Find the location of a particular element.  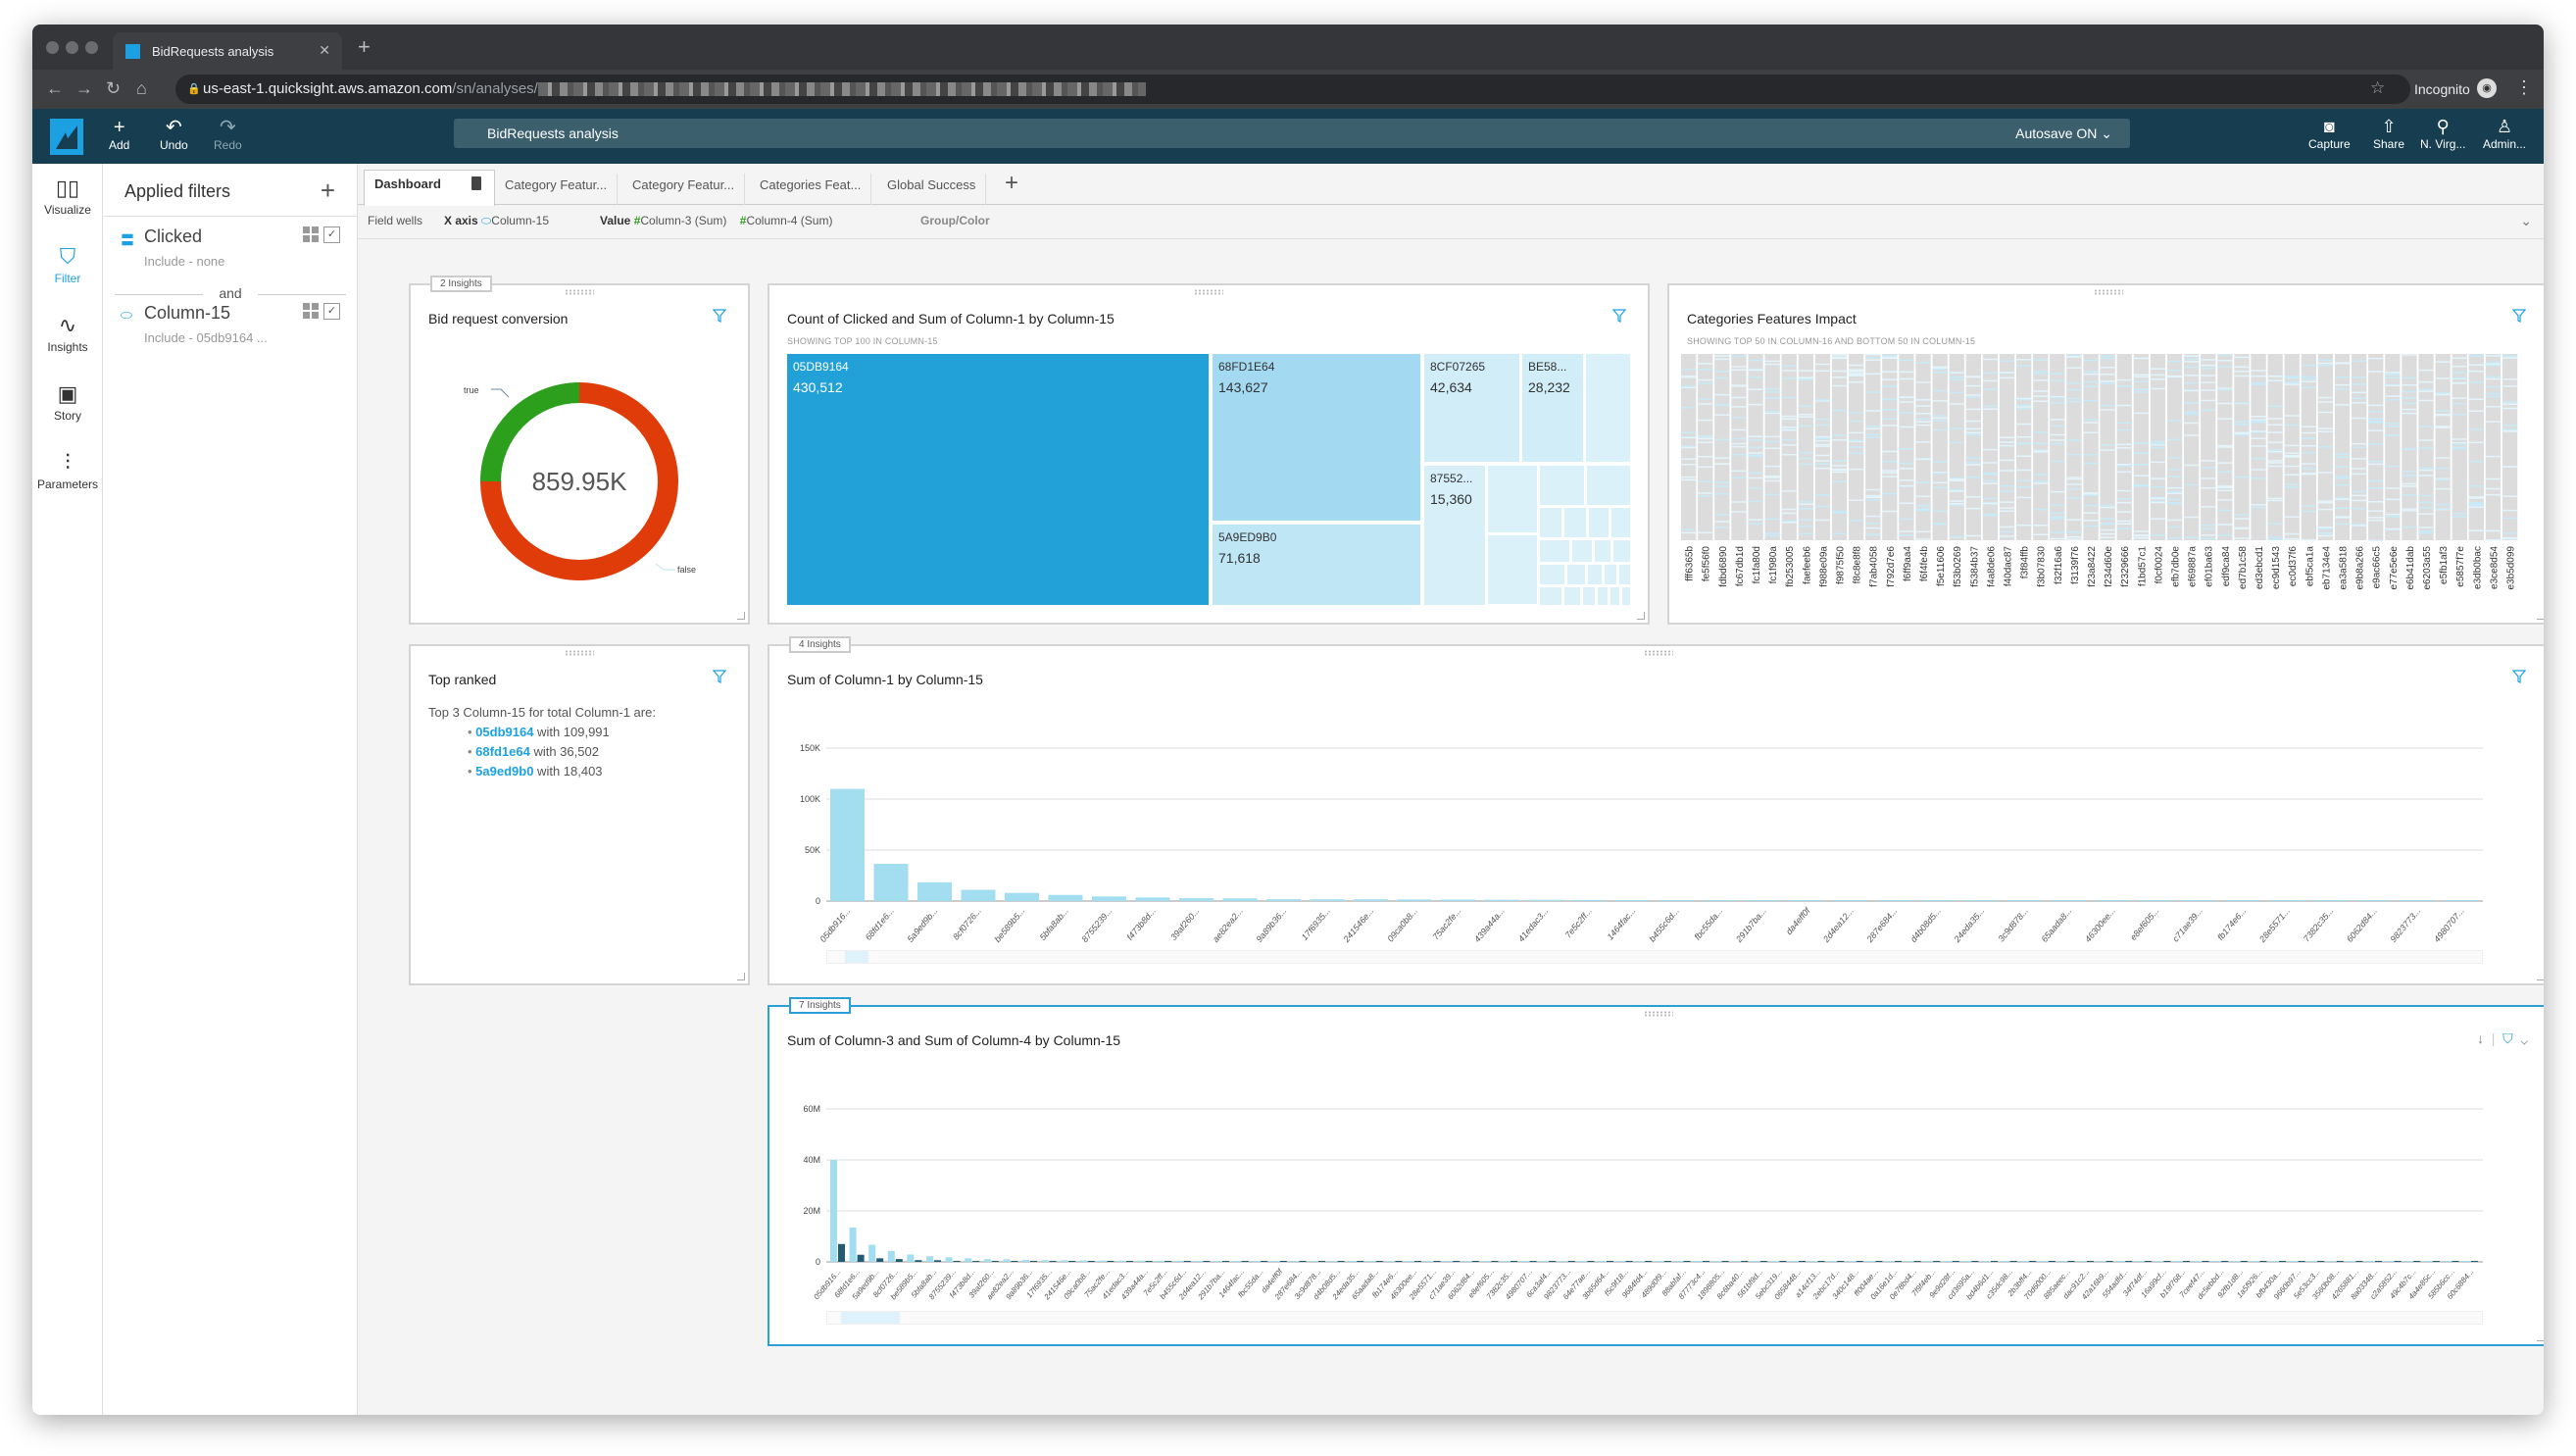

capture-button: ◙ Capture is located at coordinates (2329, 133).